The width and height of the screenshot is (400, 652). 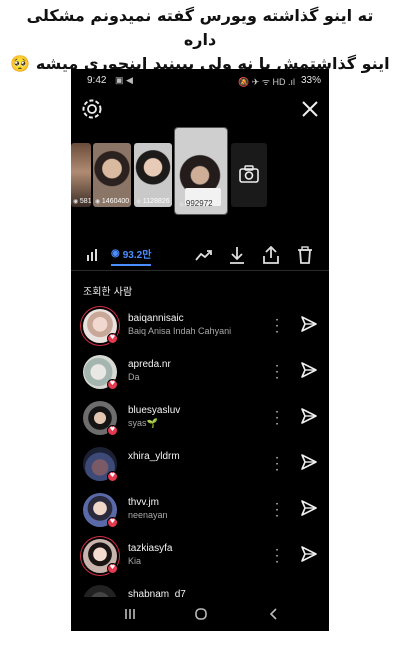 What do you see at coordinates (305, 255) in the screenshot?
I see `delete-icon` at bounding box center [305, 255].